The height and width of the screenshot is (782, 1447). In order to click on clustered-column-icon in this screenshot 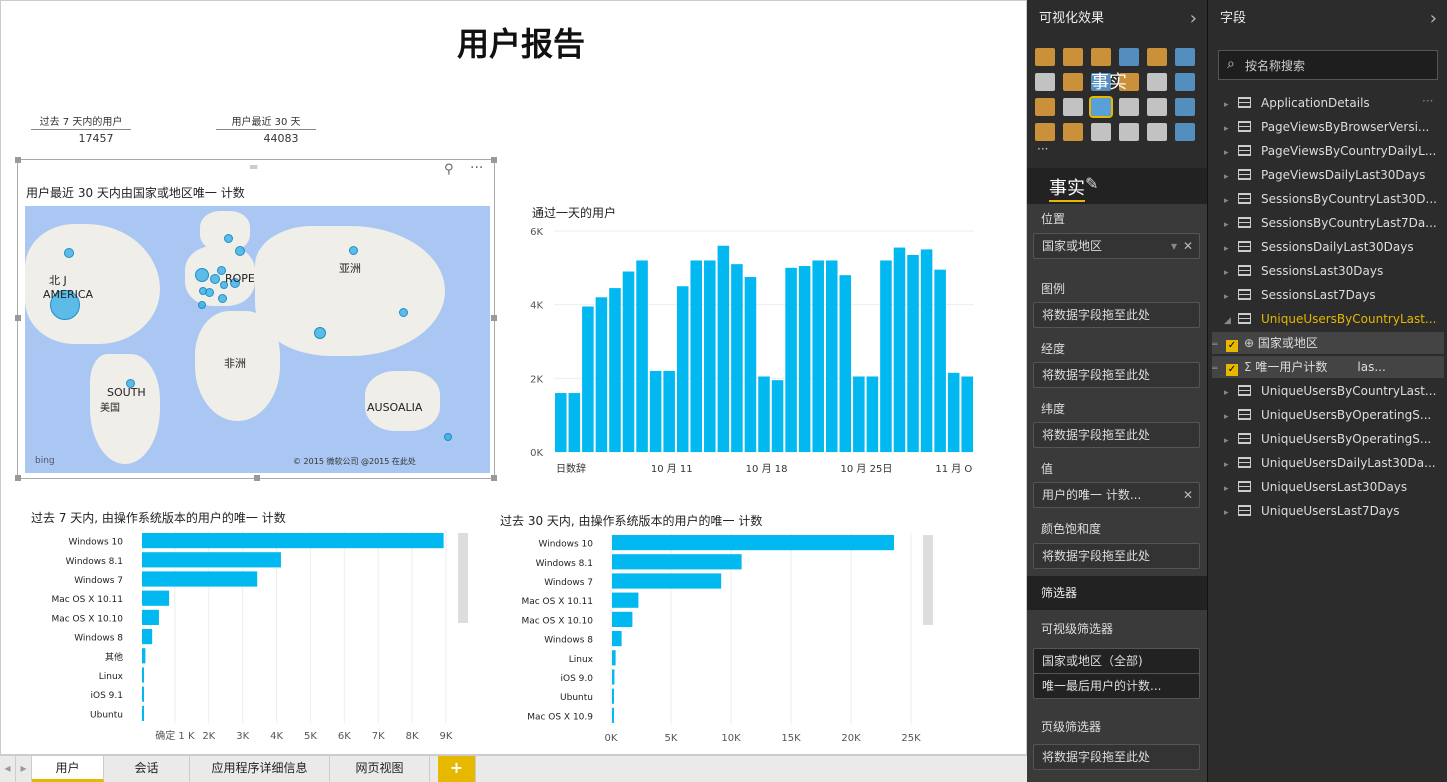, I will do `click(1129, 57)`.